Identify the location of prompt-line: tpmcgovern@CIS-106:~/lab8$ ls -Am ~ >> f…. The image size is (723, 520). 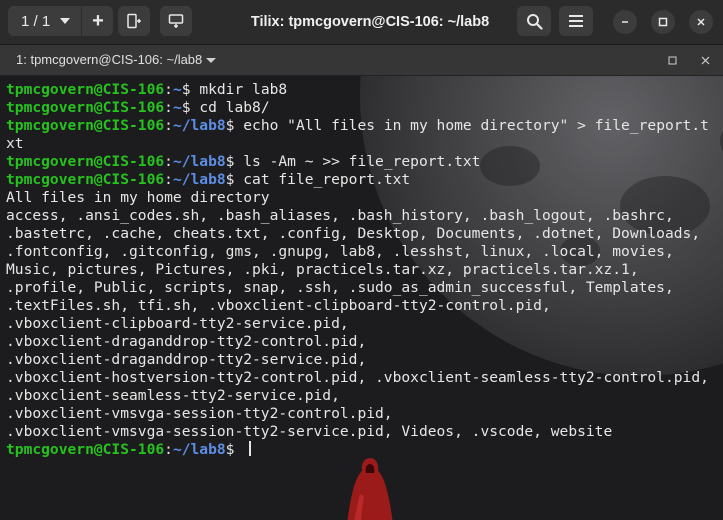
(357, 162).